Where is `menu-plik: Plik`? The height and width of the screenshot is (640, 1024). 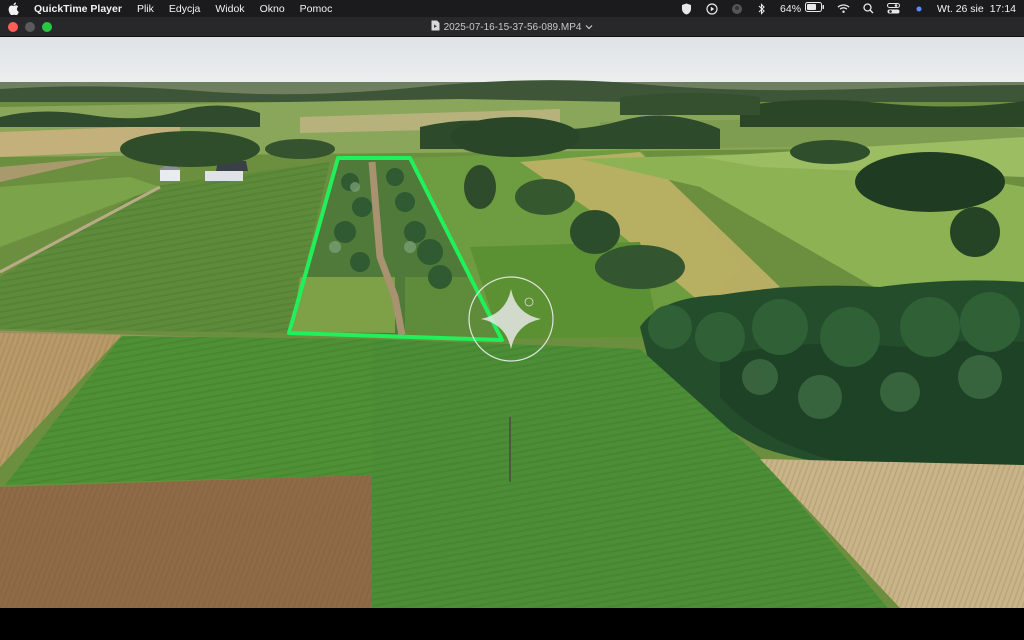
menu-plik: Plik is located at coordinates (145, 9).